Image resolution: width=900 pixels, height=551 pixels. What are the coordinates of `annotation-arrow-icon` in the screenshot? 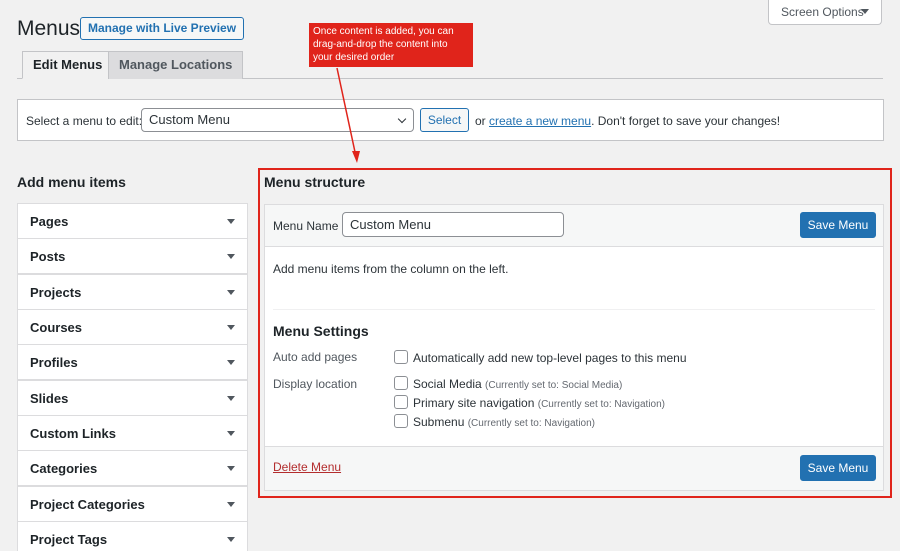 It's located at (348, 115).